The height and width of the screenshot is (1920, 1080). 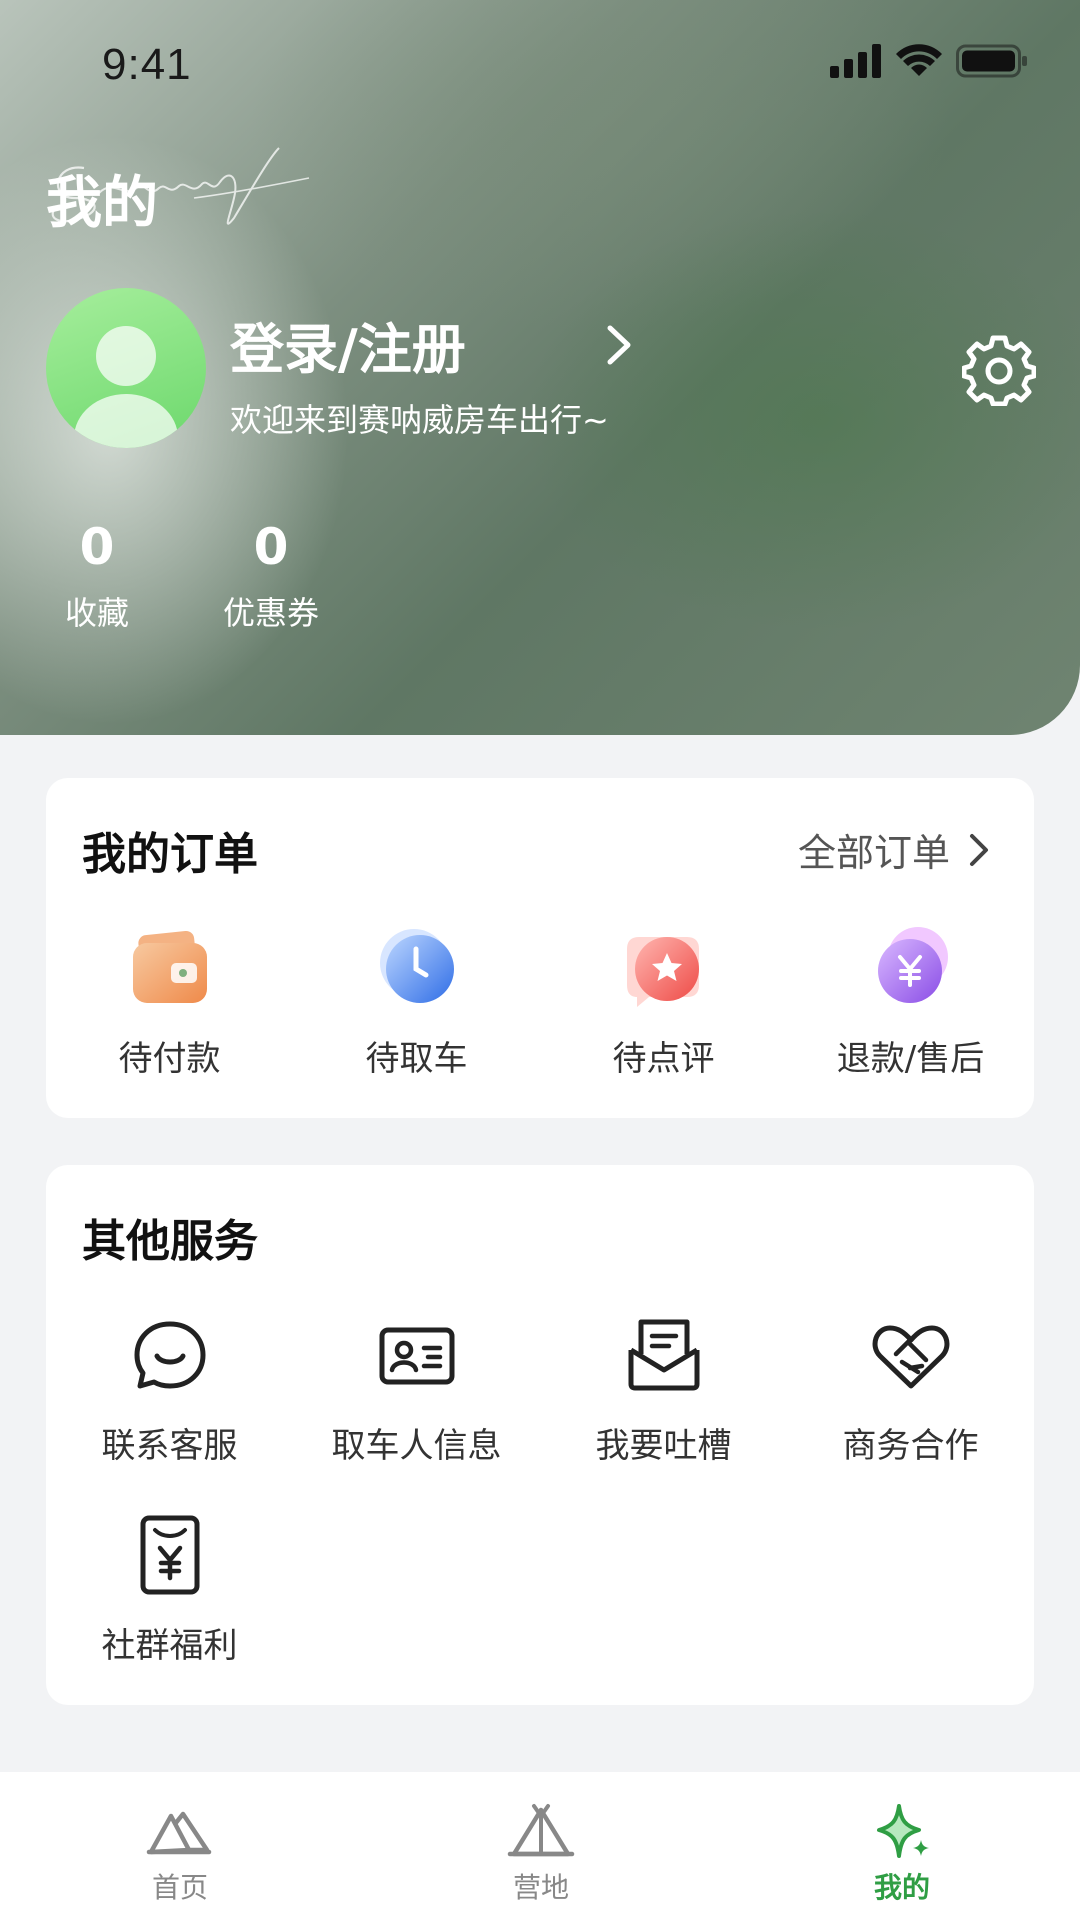 What do you see at coordinates (901, 1887) in the screenshot?
I see `tab-mine-label: 我的` at bounding box center [901, 1887].